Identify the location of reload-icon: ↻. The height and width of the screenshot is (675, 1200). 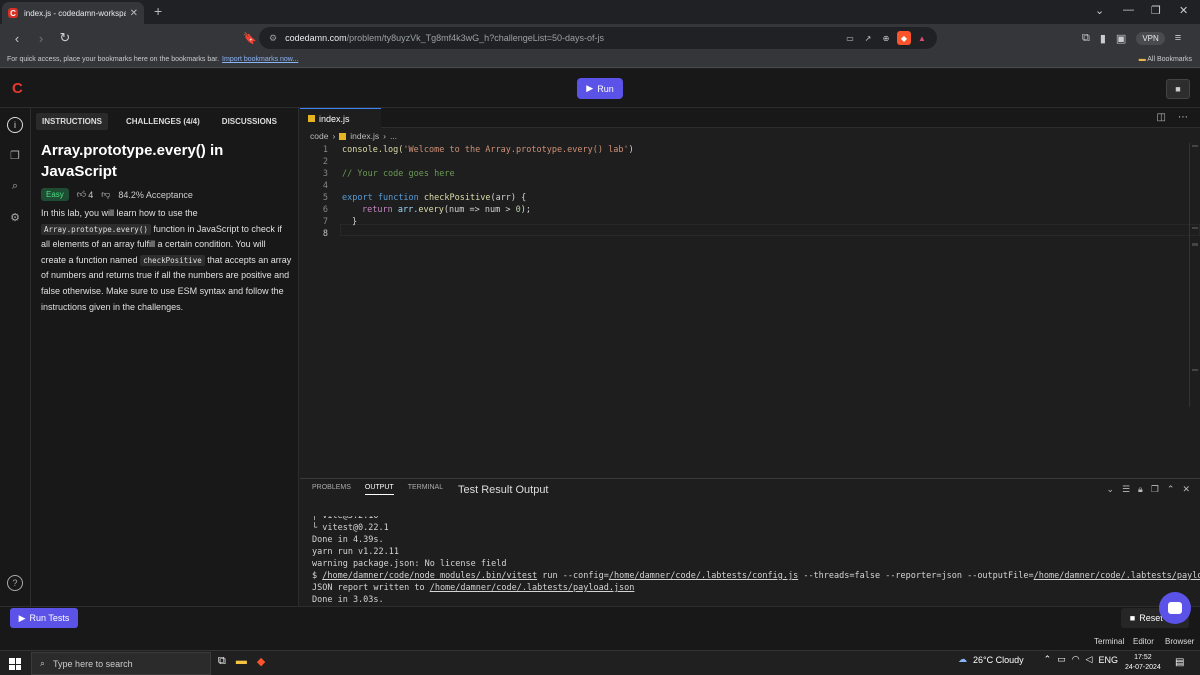
(65, 38).